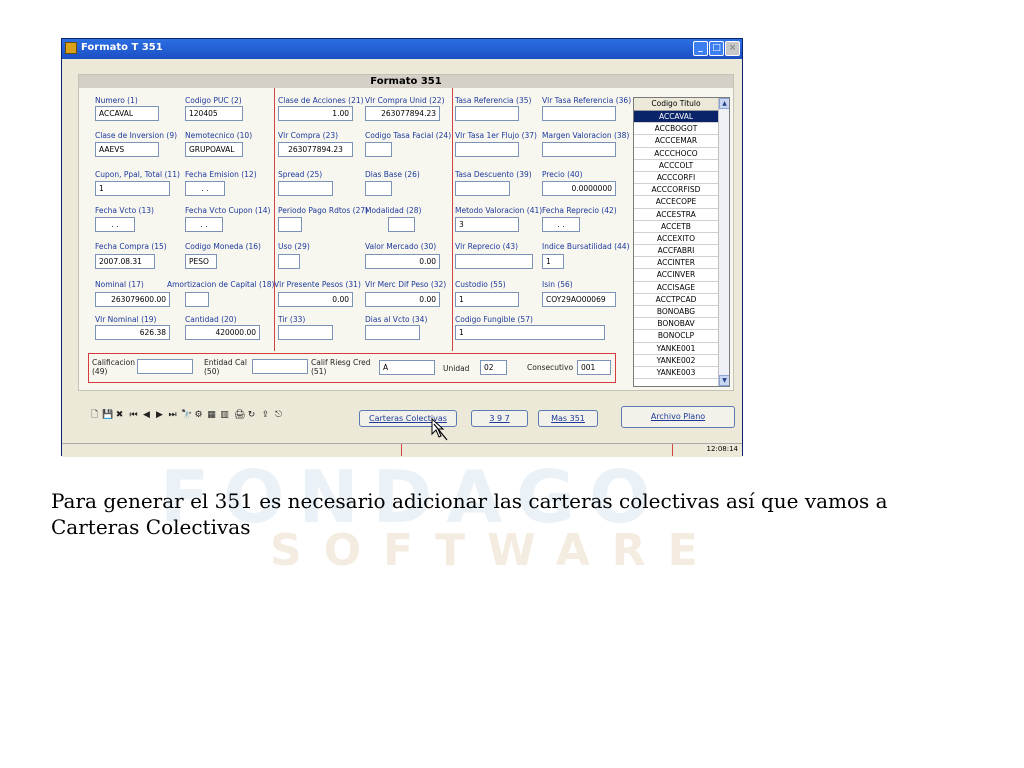 The width and height of the screenshot is (1024, 768). I want to click on unidad-field: 02, so click(493, 367).